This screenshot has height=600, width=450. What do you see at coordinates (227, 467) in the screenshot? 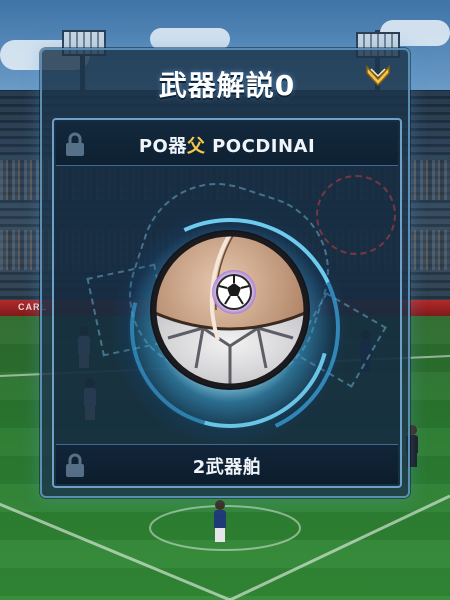
I see `weapon-footer-label: 2武器舶` at bounding box center [227, 467].